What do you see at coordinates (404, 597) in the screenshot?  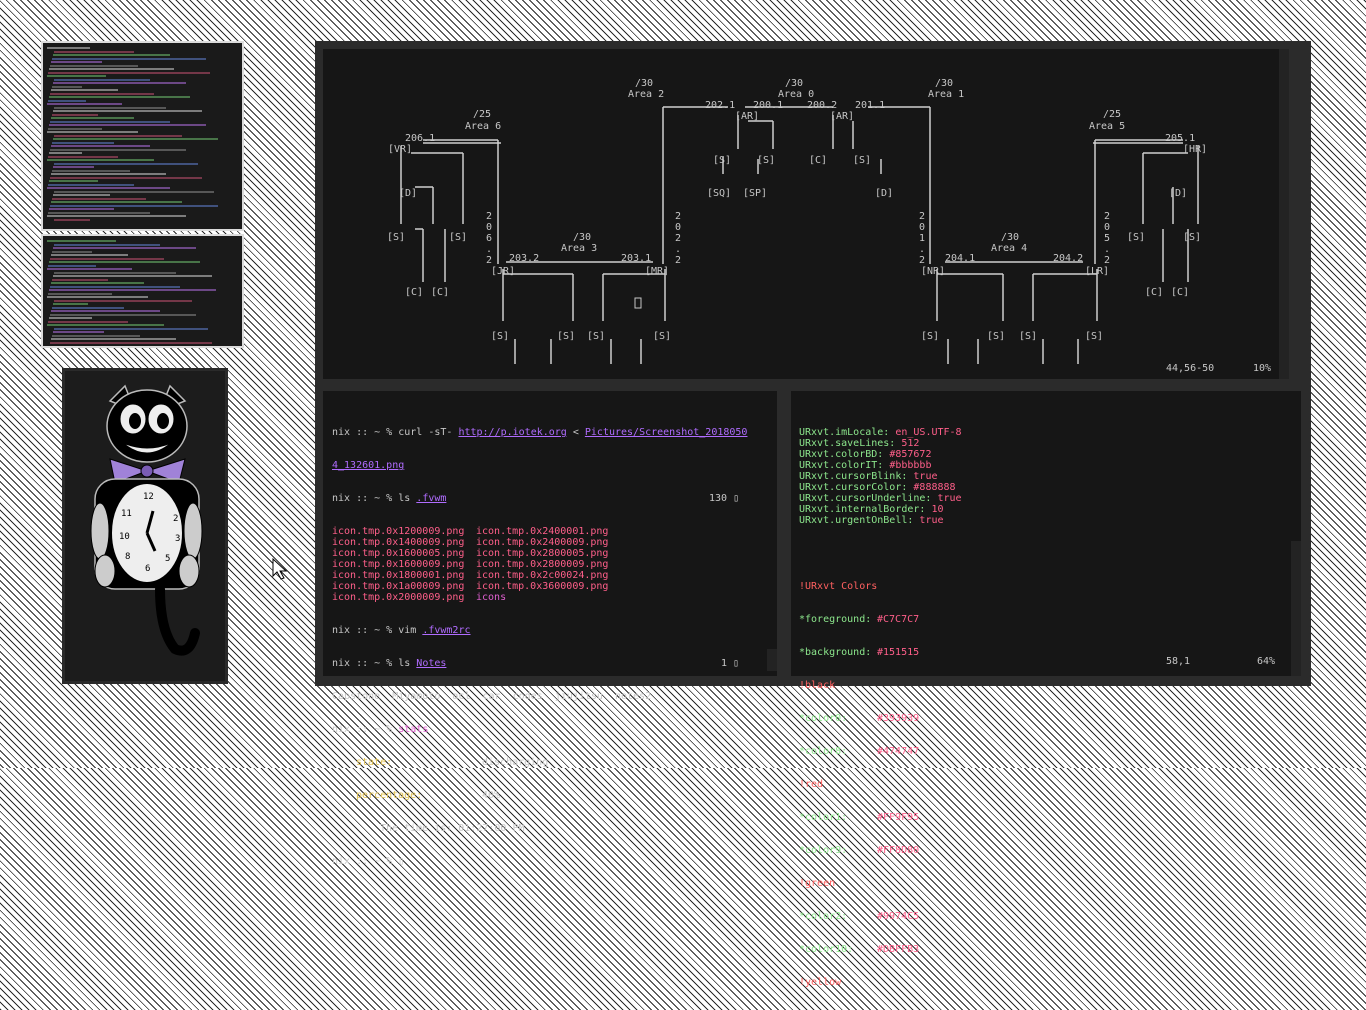 I see `file-entry: icon.tmp.0x2000009.png` at bounding box center [404, 597].